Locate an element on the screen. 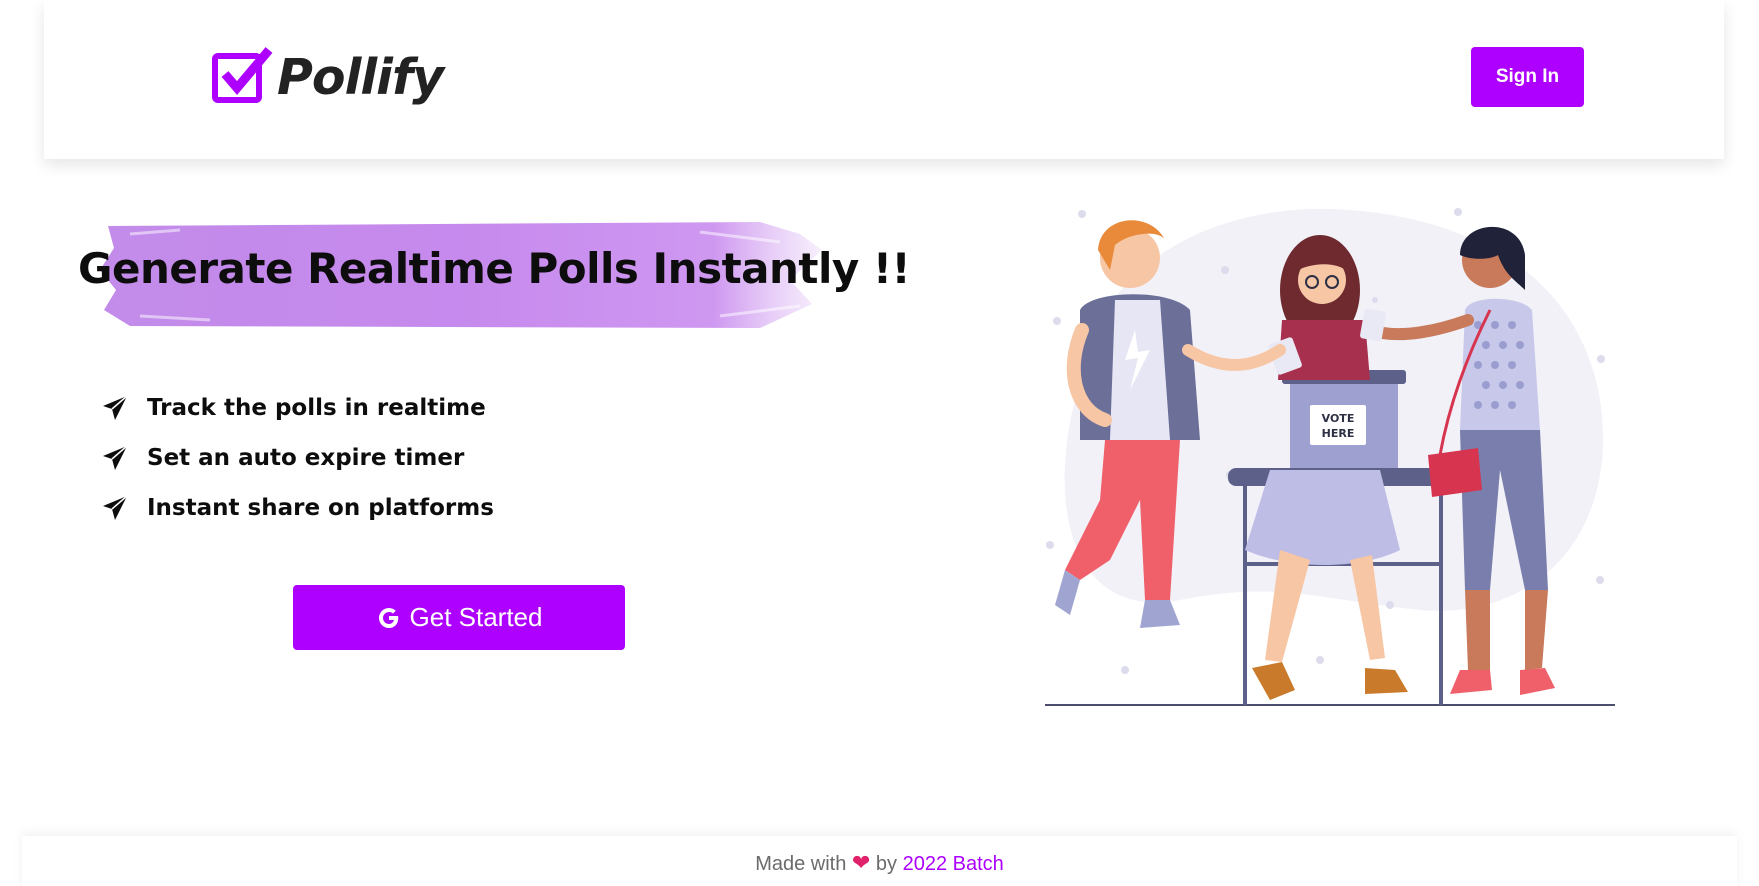 The width and height of the screenshot is (1759, 886). feature-item: Set an auto expire timer is located at coordinates (297, 458).